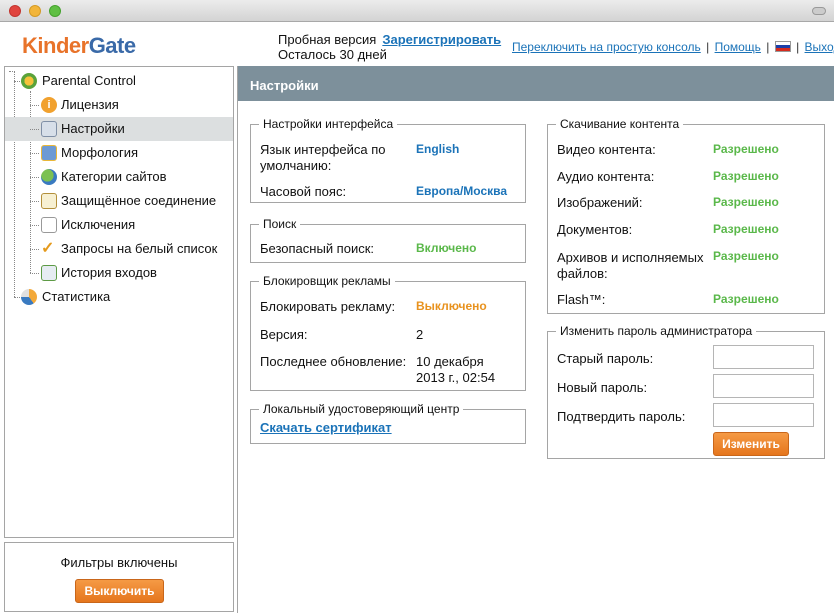 The height and width of the screenshot is (613, 834). Describe the element at coordinates (746, 256) in the screenshot. I see `archives-value: Разрешено` at that location.